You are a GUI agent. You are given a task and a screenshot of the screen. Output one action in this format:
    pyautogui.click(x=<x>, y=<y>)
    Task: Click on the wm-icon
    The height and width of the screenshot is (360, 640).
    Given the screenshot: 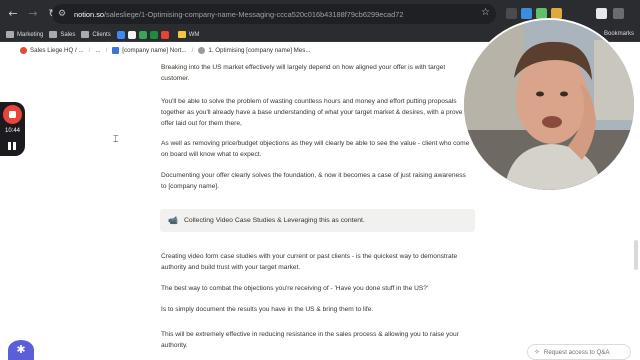 What is the action you would take?
    pyautogui.click(x=181, y=34)
    